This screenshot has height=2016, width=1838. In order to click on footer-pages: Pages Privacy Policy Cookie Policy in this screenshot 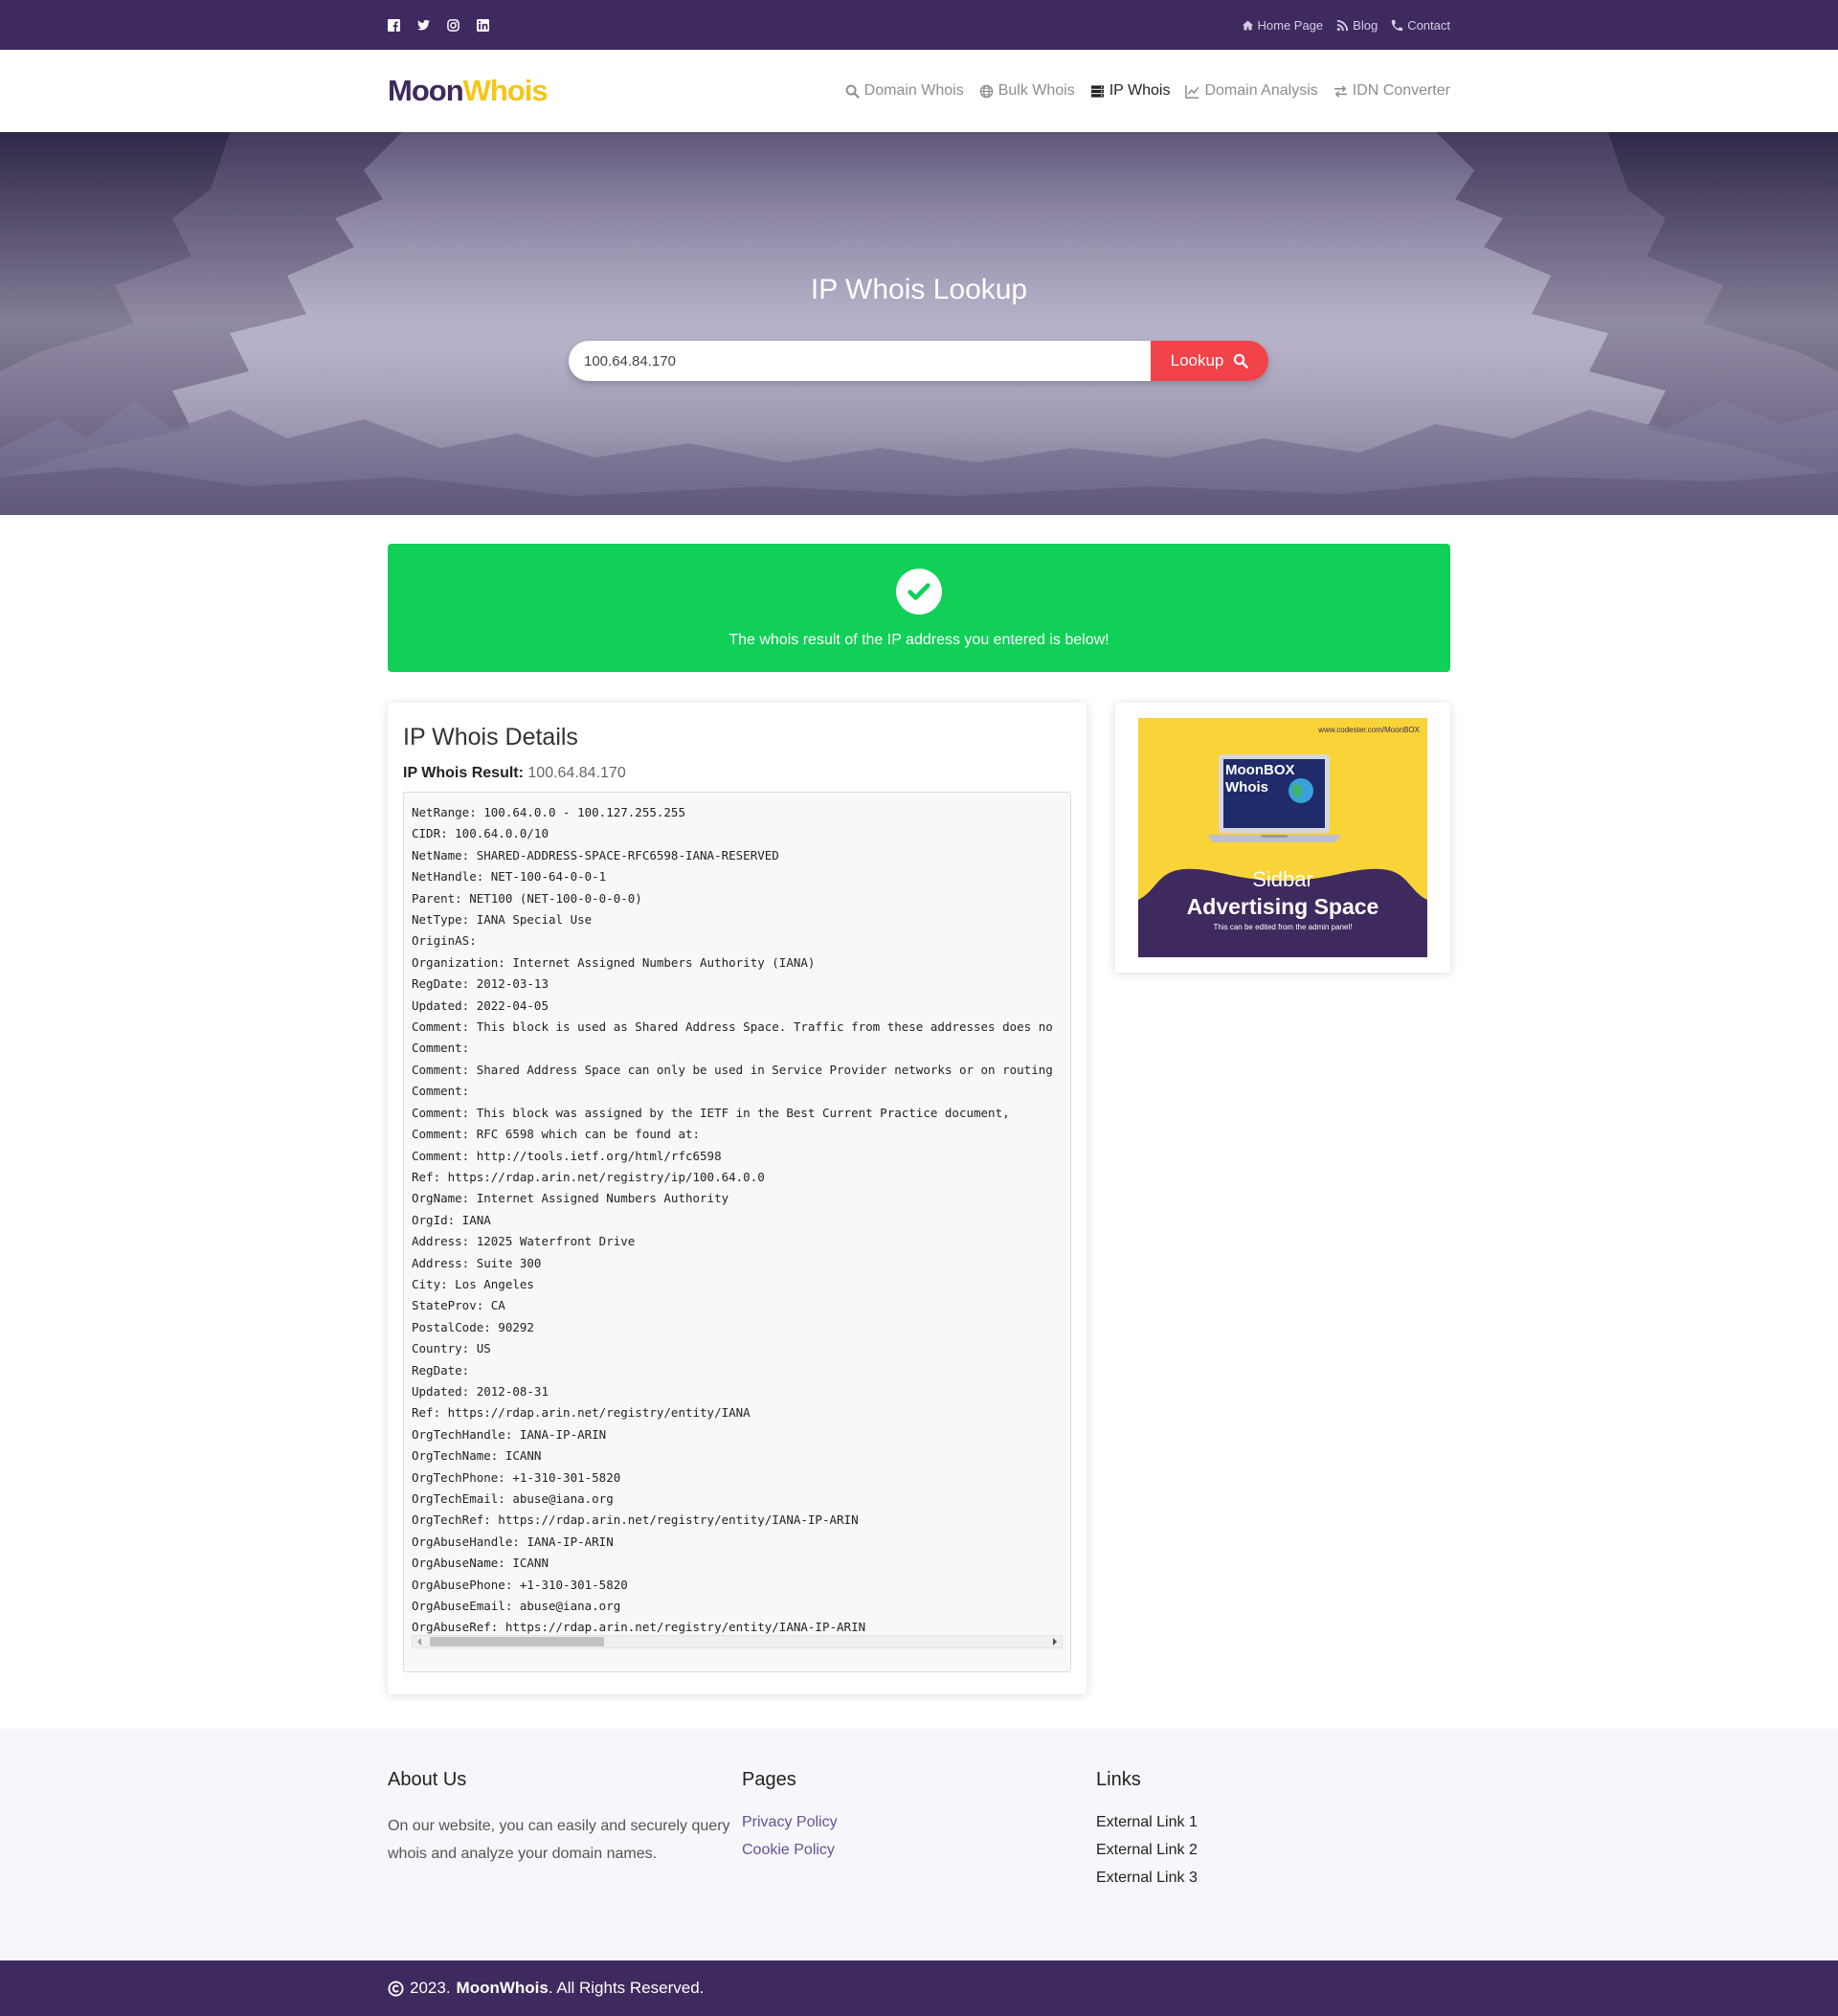, I will do `click(919, 1831)`.